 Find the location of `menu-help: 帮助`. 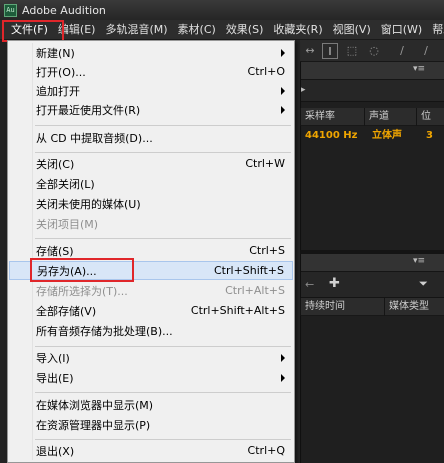

menu-help: 帮助 is located at coordinates (435, 30).